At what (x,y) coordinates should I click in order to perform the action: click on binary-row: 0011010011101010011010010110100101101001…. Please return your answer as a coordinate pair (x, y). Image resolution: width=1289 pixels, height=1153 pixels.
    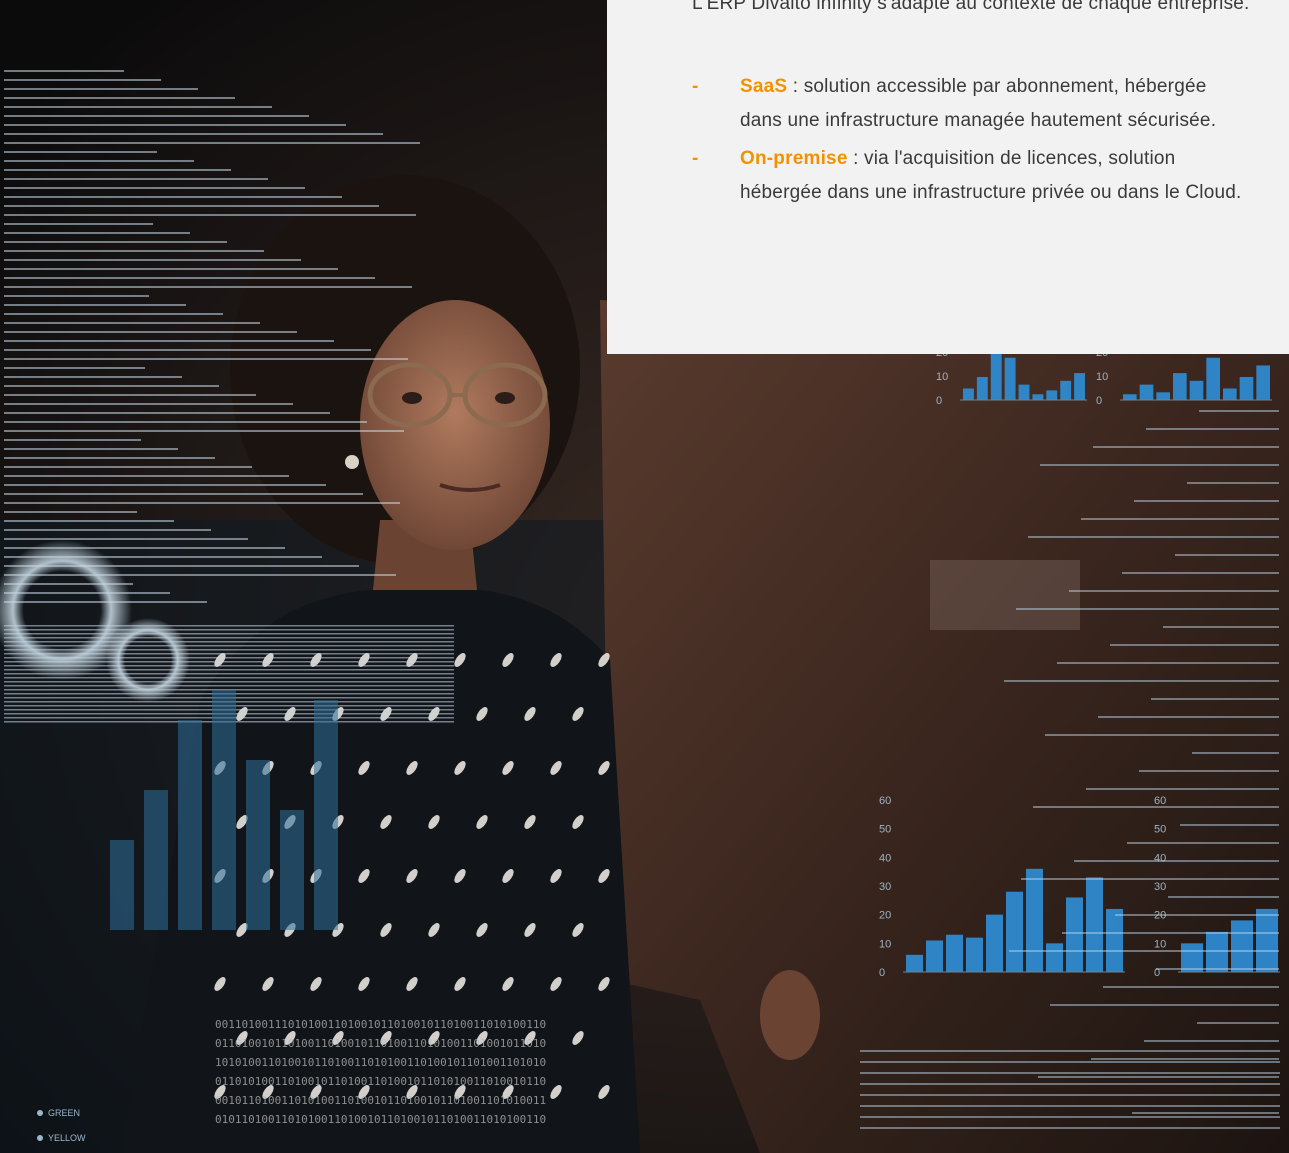
    Looking at the image, I should click on (380, 1024).